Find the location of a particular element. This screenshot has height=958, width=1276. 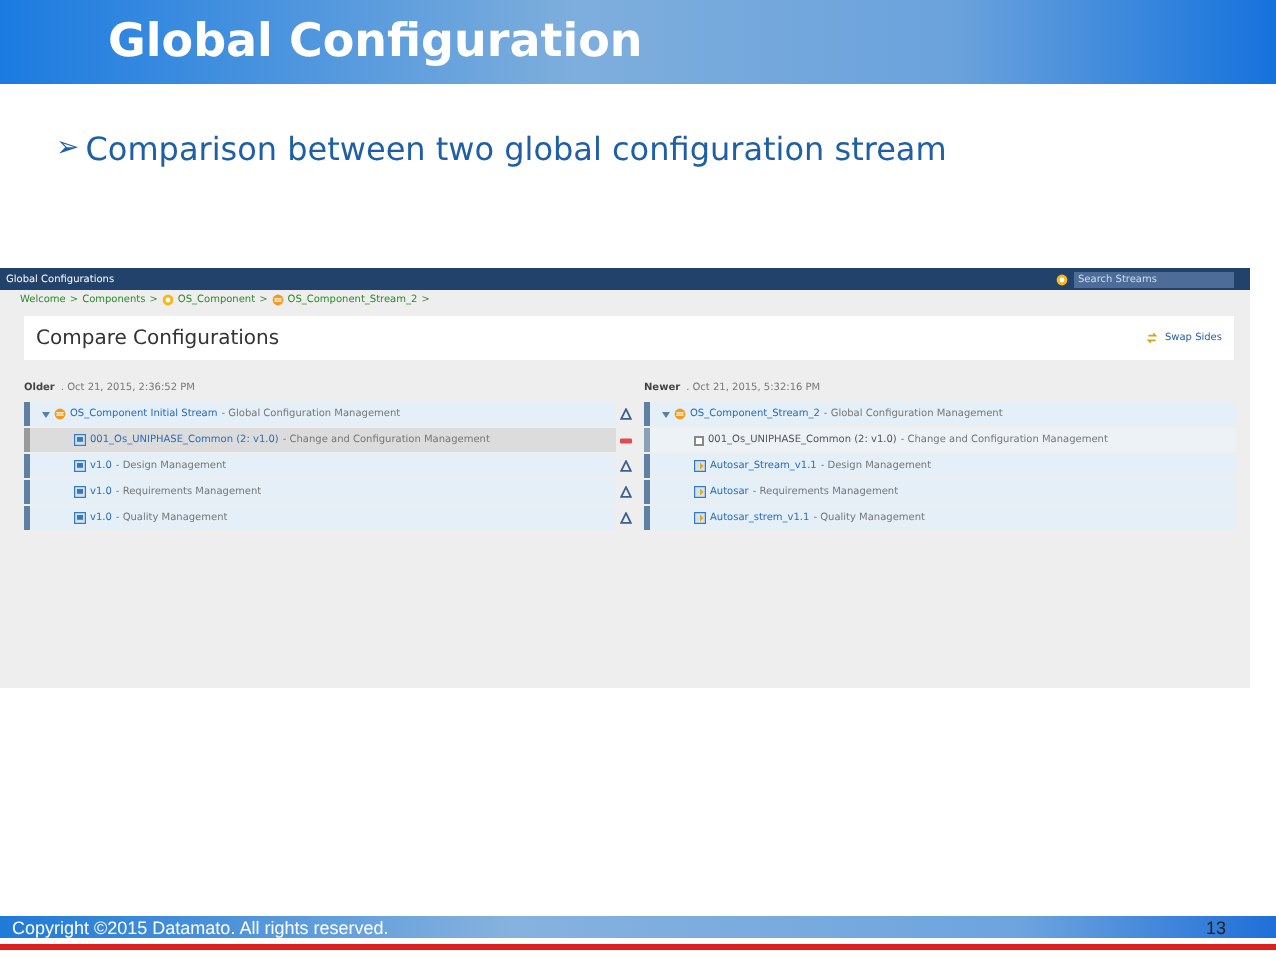

page-number: 13 is located at coordinates (1215, 927).